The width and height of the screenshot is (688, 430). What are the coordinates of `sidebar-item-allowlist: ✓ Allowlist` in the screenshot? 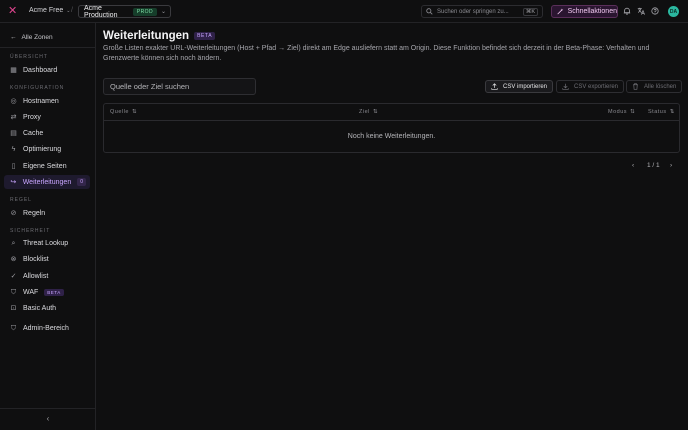 It's located at (47, 276).